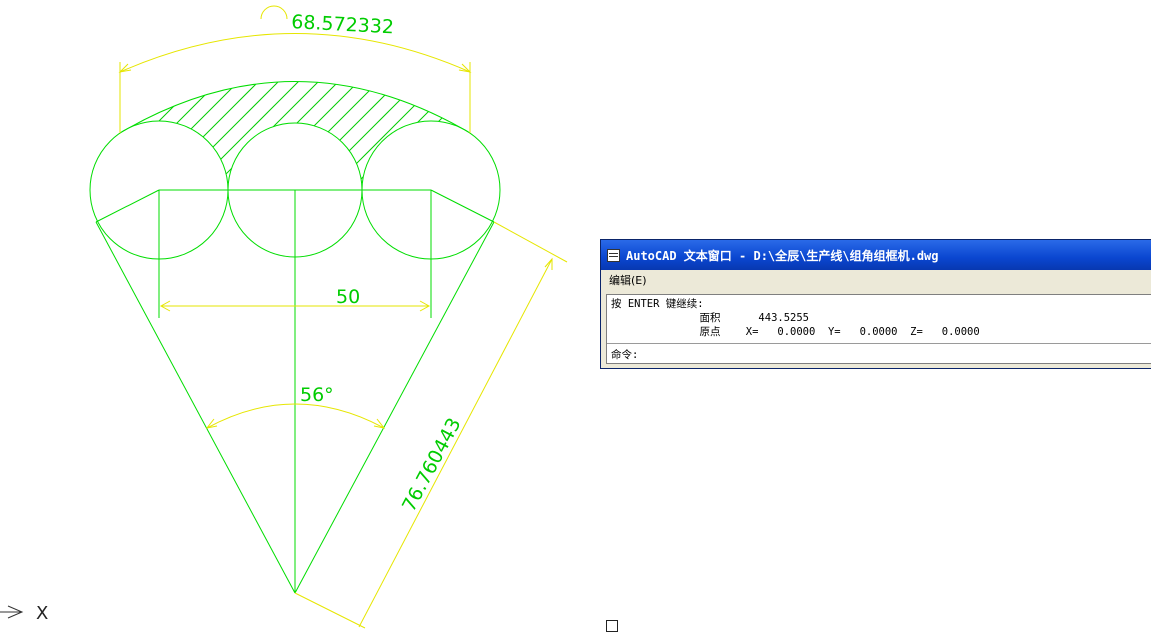 The image size is (1151, 632). What do you see at coordinates (348, 297) in the screenshot?
I see `dim-width-text: 50` at bounding box center [348, 297].